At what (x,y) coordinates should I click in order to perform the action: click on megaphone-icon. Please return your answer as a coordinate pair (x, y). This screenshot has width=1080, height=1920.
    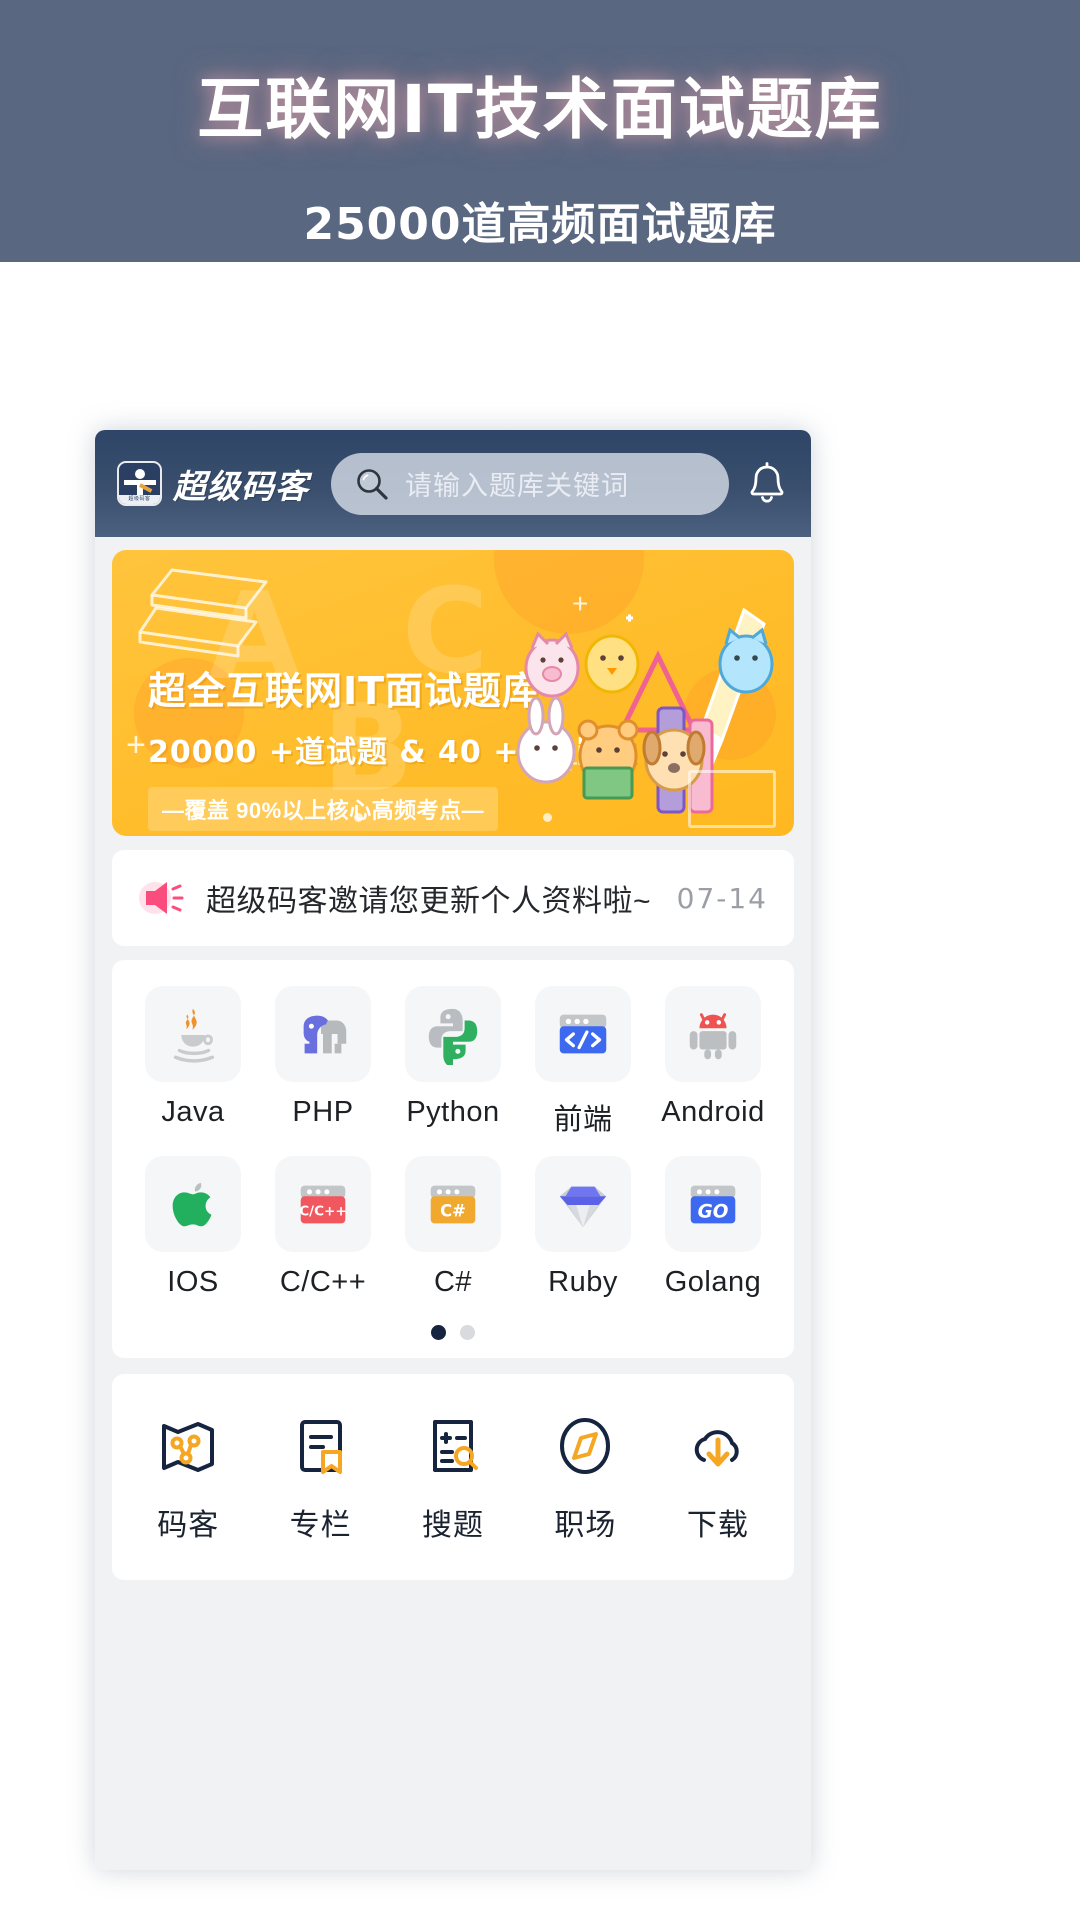
    Looking at the image, I should click on (162, 898).